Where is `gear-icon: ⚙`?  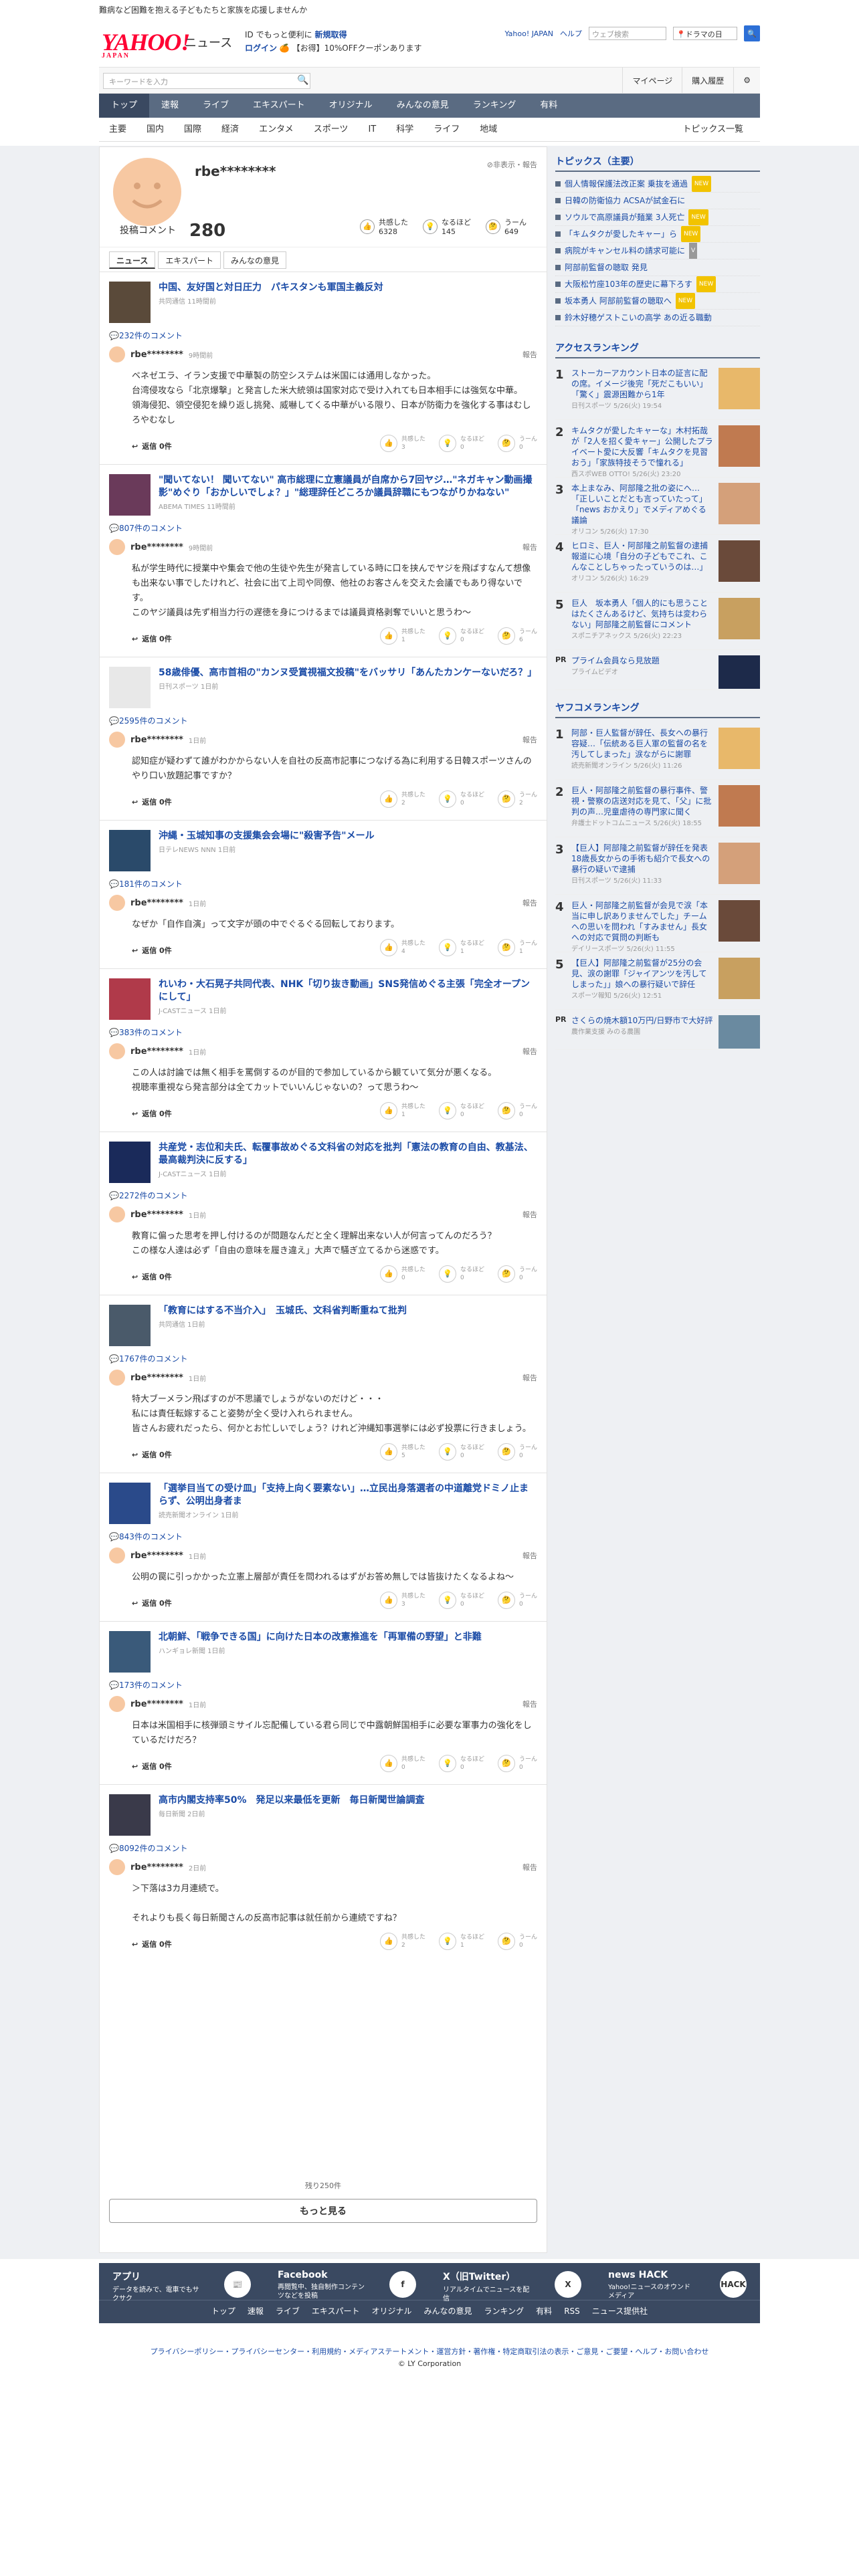 gear-icon: ⚙ is located at coordinates (747, 80).